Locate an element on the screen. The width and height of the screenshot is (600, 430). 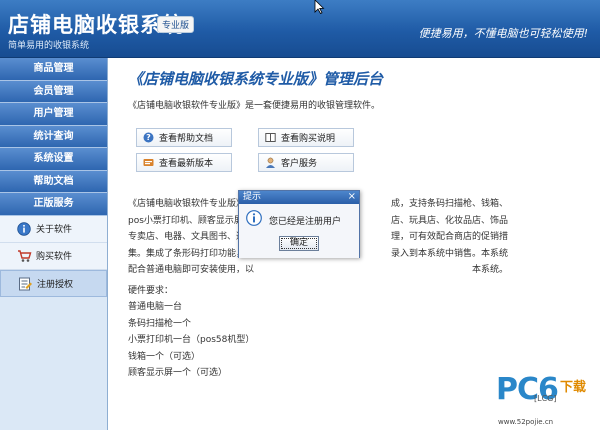
view-purchase-guide-button: 查看购买说明 is located at coordinates (306, 137).